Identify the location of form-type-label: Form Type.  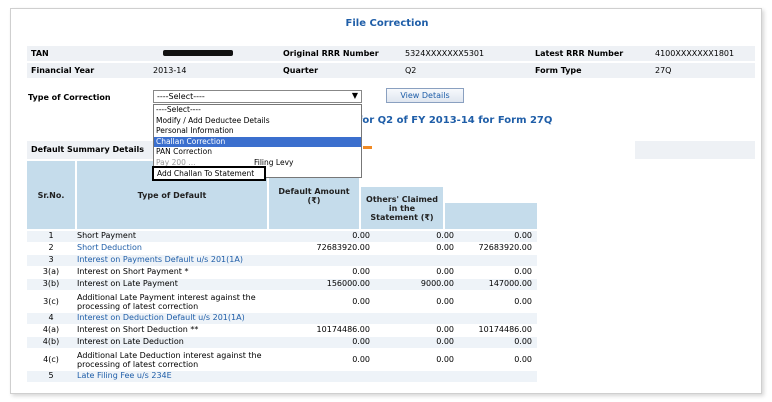
(558, 70).